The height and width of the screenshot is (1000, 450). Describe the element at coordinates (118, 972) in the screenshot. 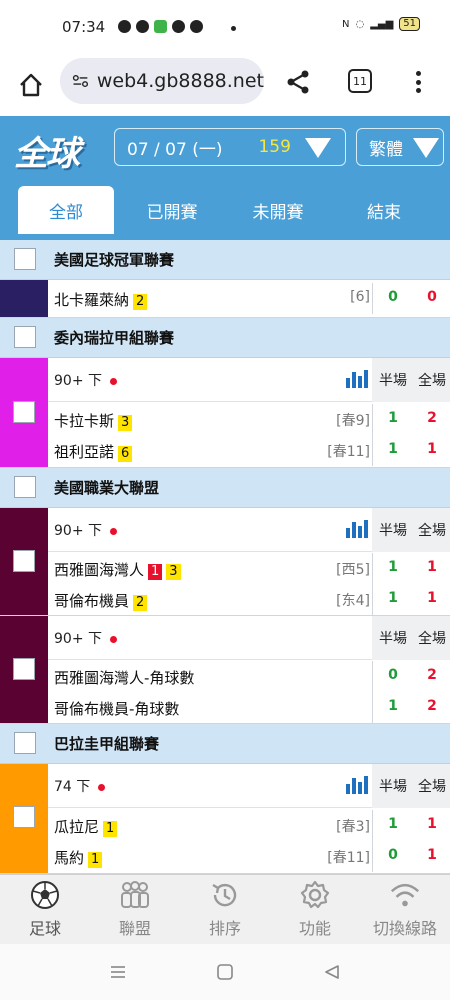

I see `recents-button` at that location.